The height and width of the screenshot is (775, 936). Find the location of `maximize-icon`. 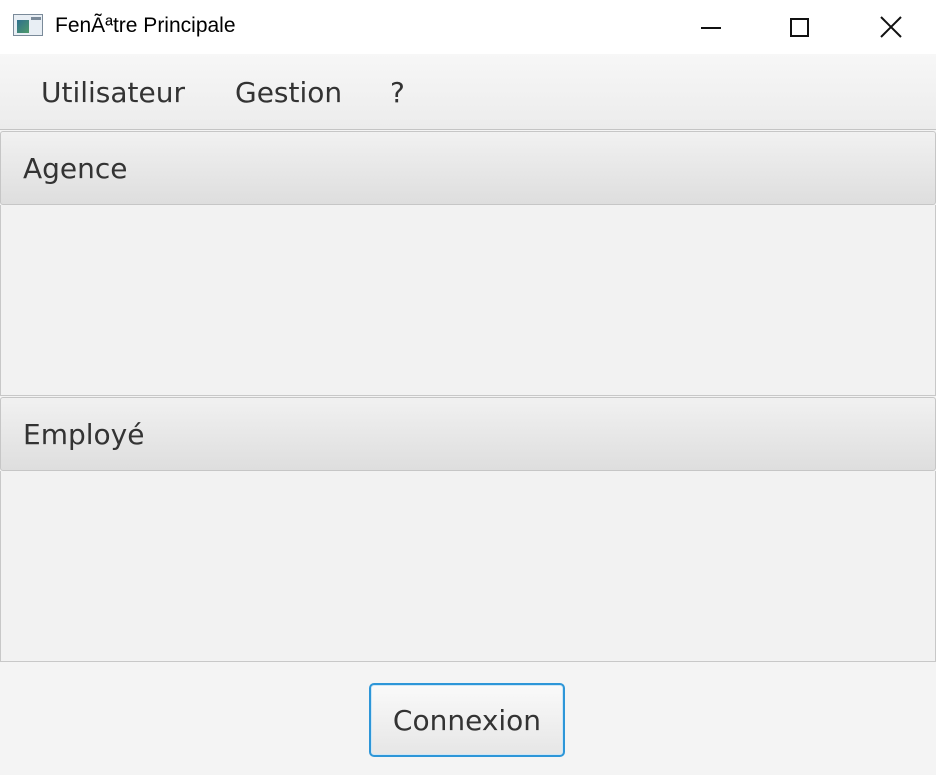

maximize-icon is located at coordinates (799, 27).